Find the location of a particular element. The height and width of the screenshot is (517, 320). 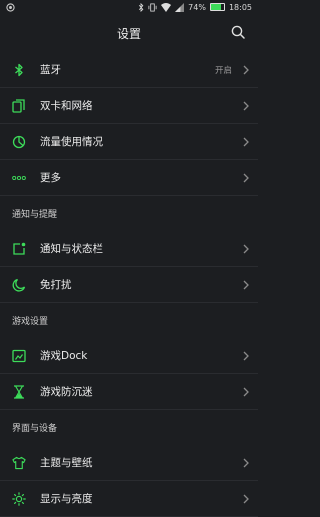

row-label: 通知与状态栏 is located at coordinates (71, 249).